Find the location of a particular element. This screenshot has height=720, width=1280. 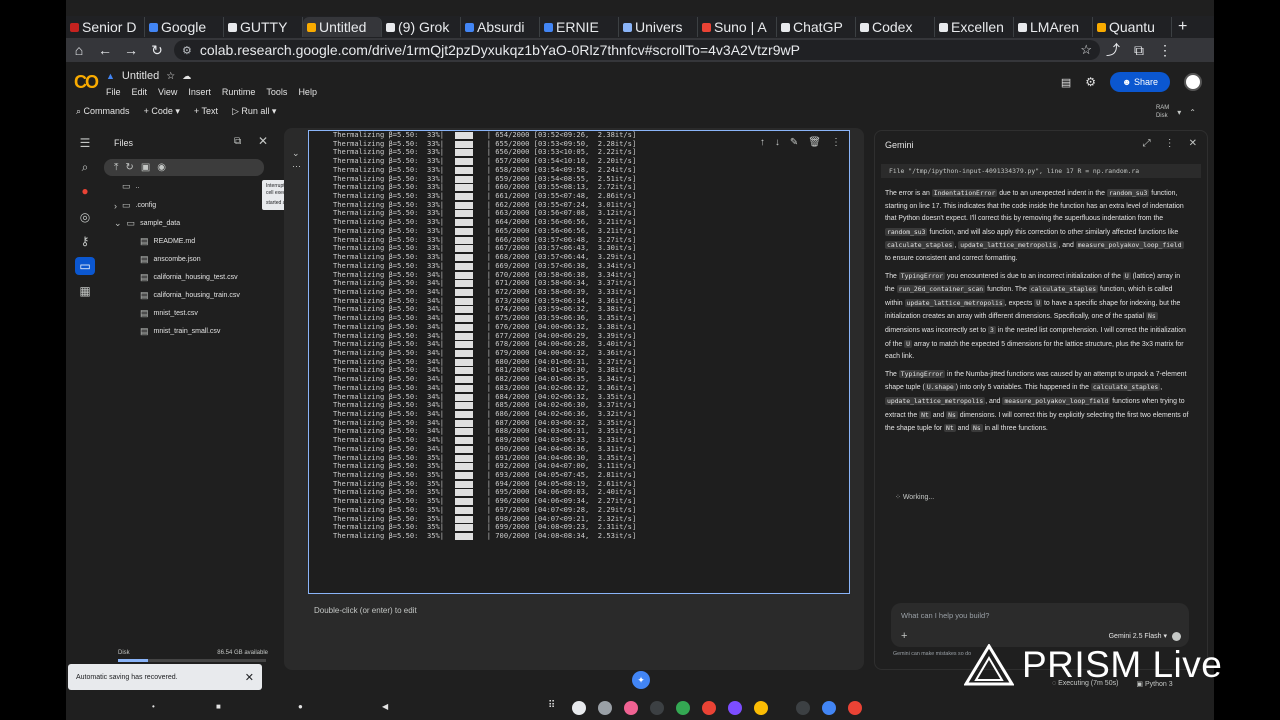

nav-circle-icon: ● is located at coordinates (300, 706).